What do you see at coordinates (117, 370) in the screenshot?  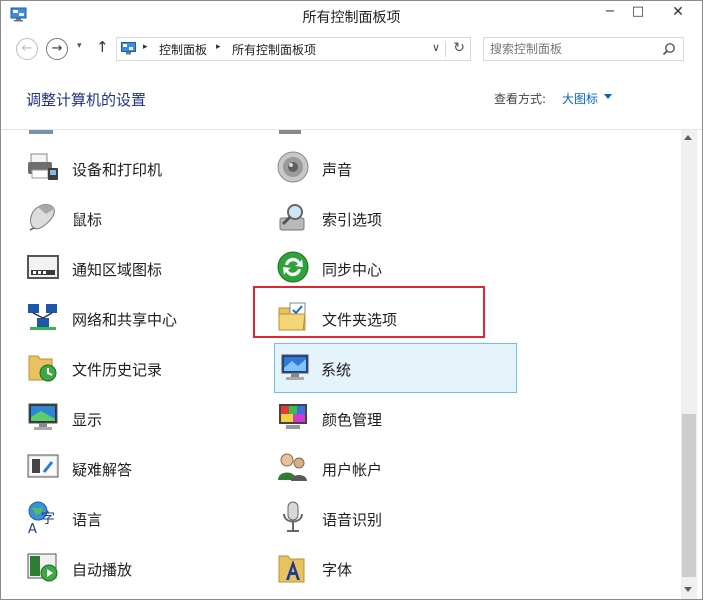 I see `item-label: 文件历史记录` at bounding box center [117, 370].